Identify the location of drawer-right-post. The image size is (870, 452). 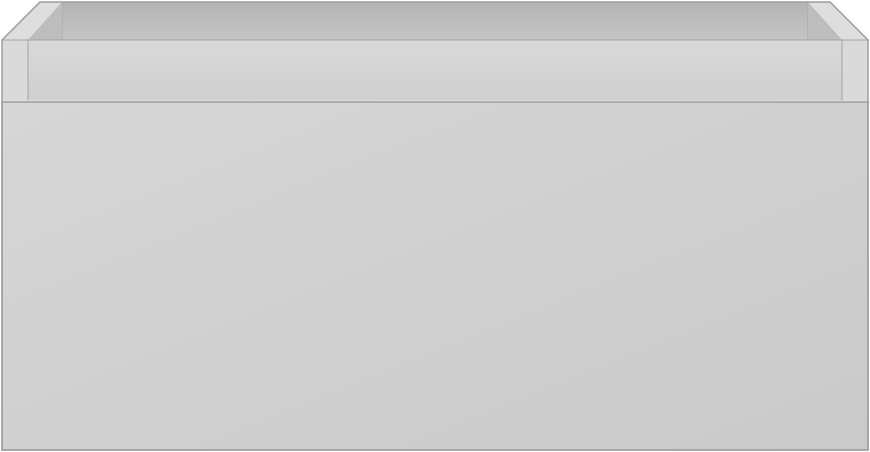
(855, 71).